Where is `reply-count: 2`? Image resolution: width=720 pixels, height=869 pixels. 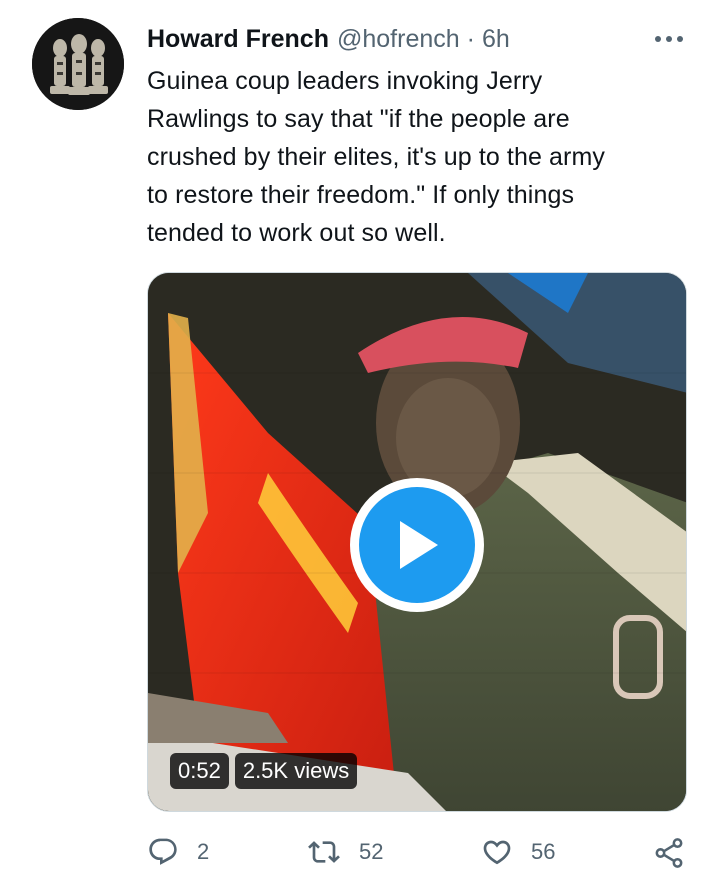
reply-count: 2 is located at coordinates (203, 851).